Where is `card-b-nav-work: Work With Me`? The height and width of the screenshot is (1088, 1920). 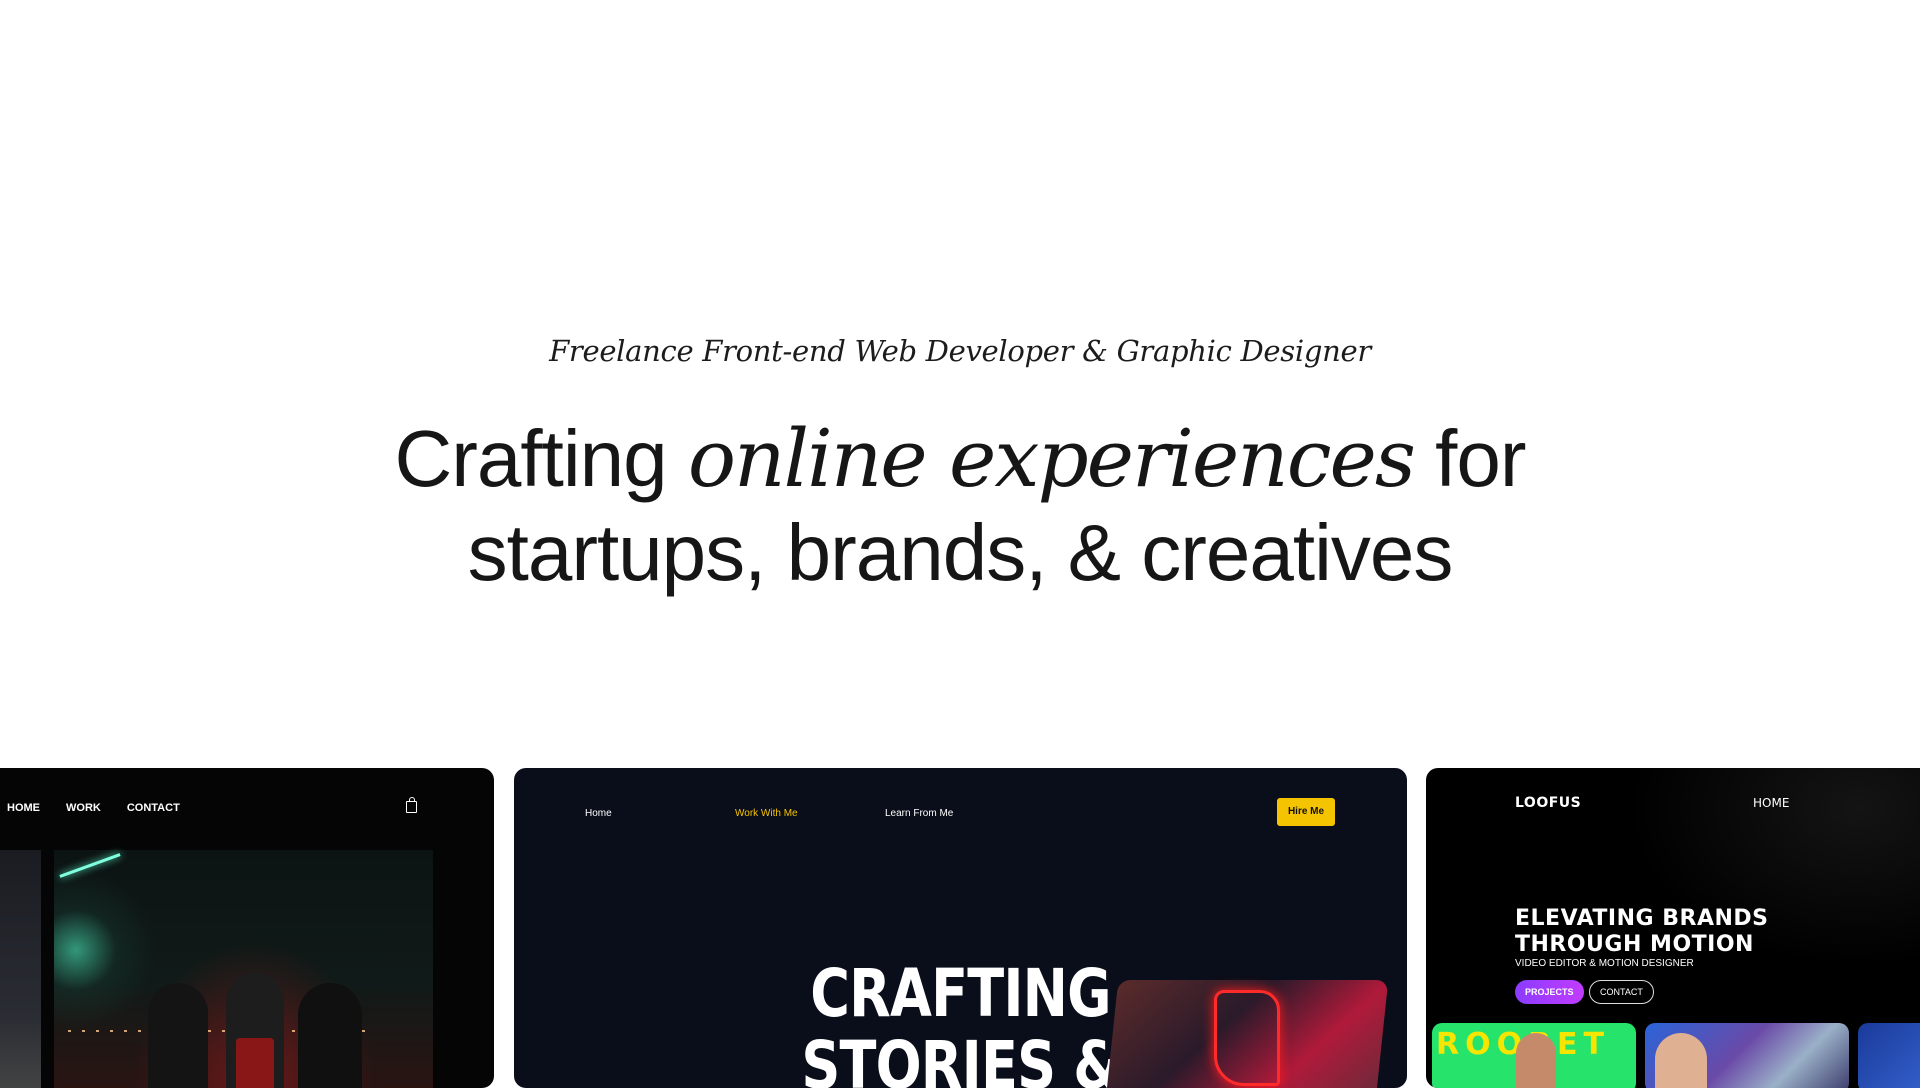 card-b-nav-work: Work With Me is located at coordinates (766, 813).